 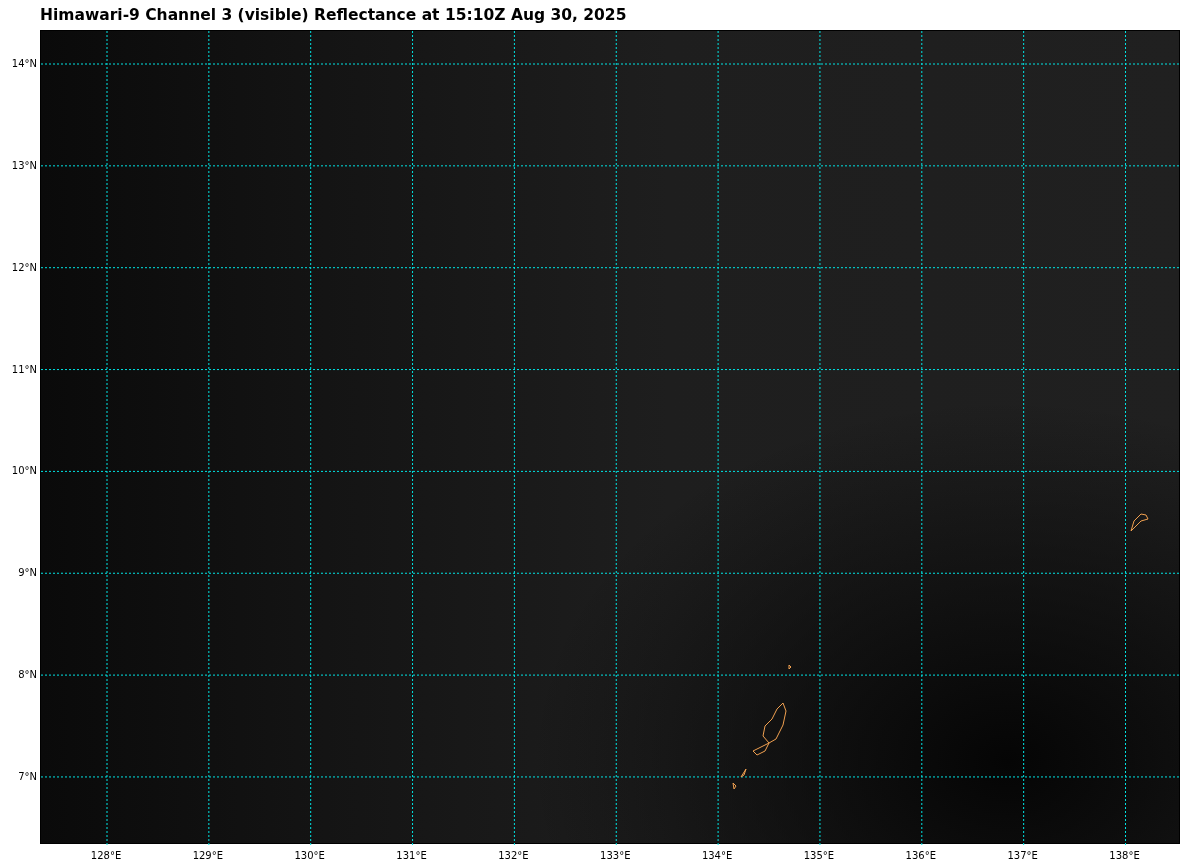 I want to click on longitude-label: 138°E, so click(x=1124, y=855).